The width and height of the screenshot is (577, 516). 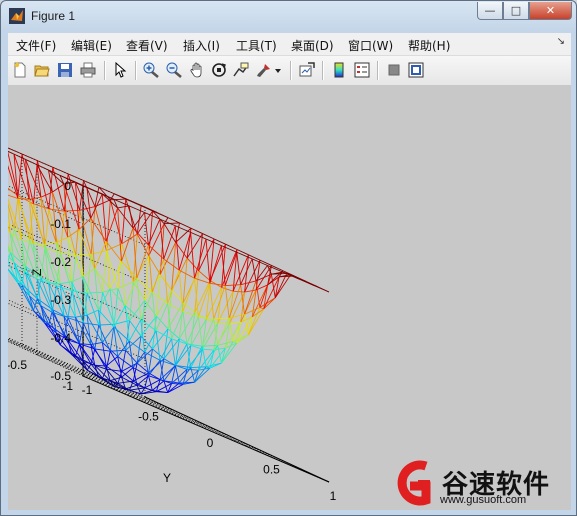 What do you see at coordinates (477, 483) in the screenshot?
I see `watermark: 谷速软件 www.gusuoft.com` at bounding box center [477, 483].